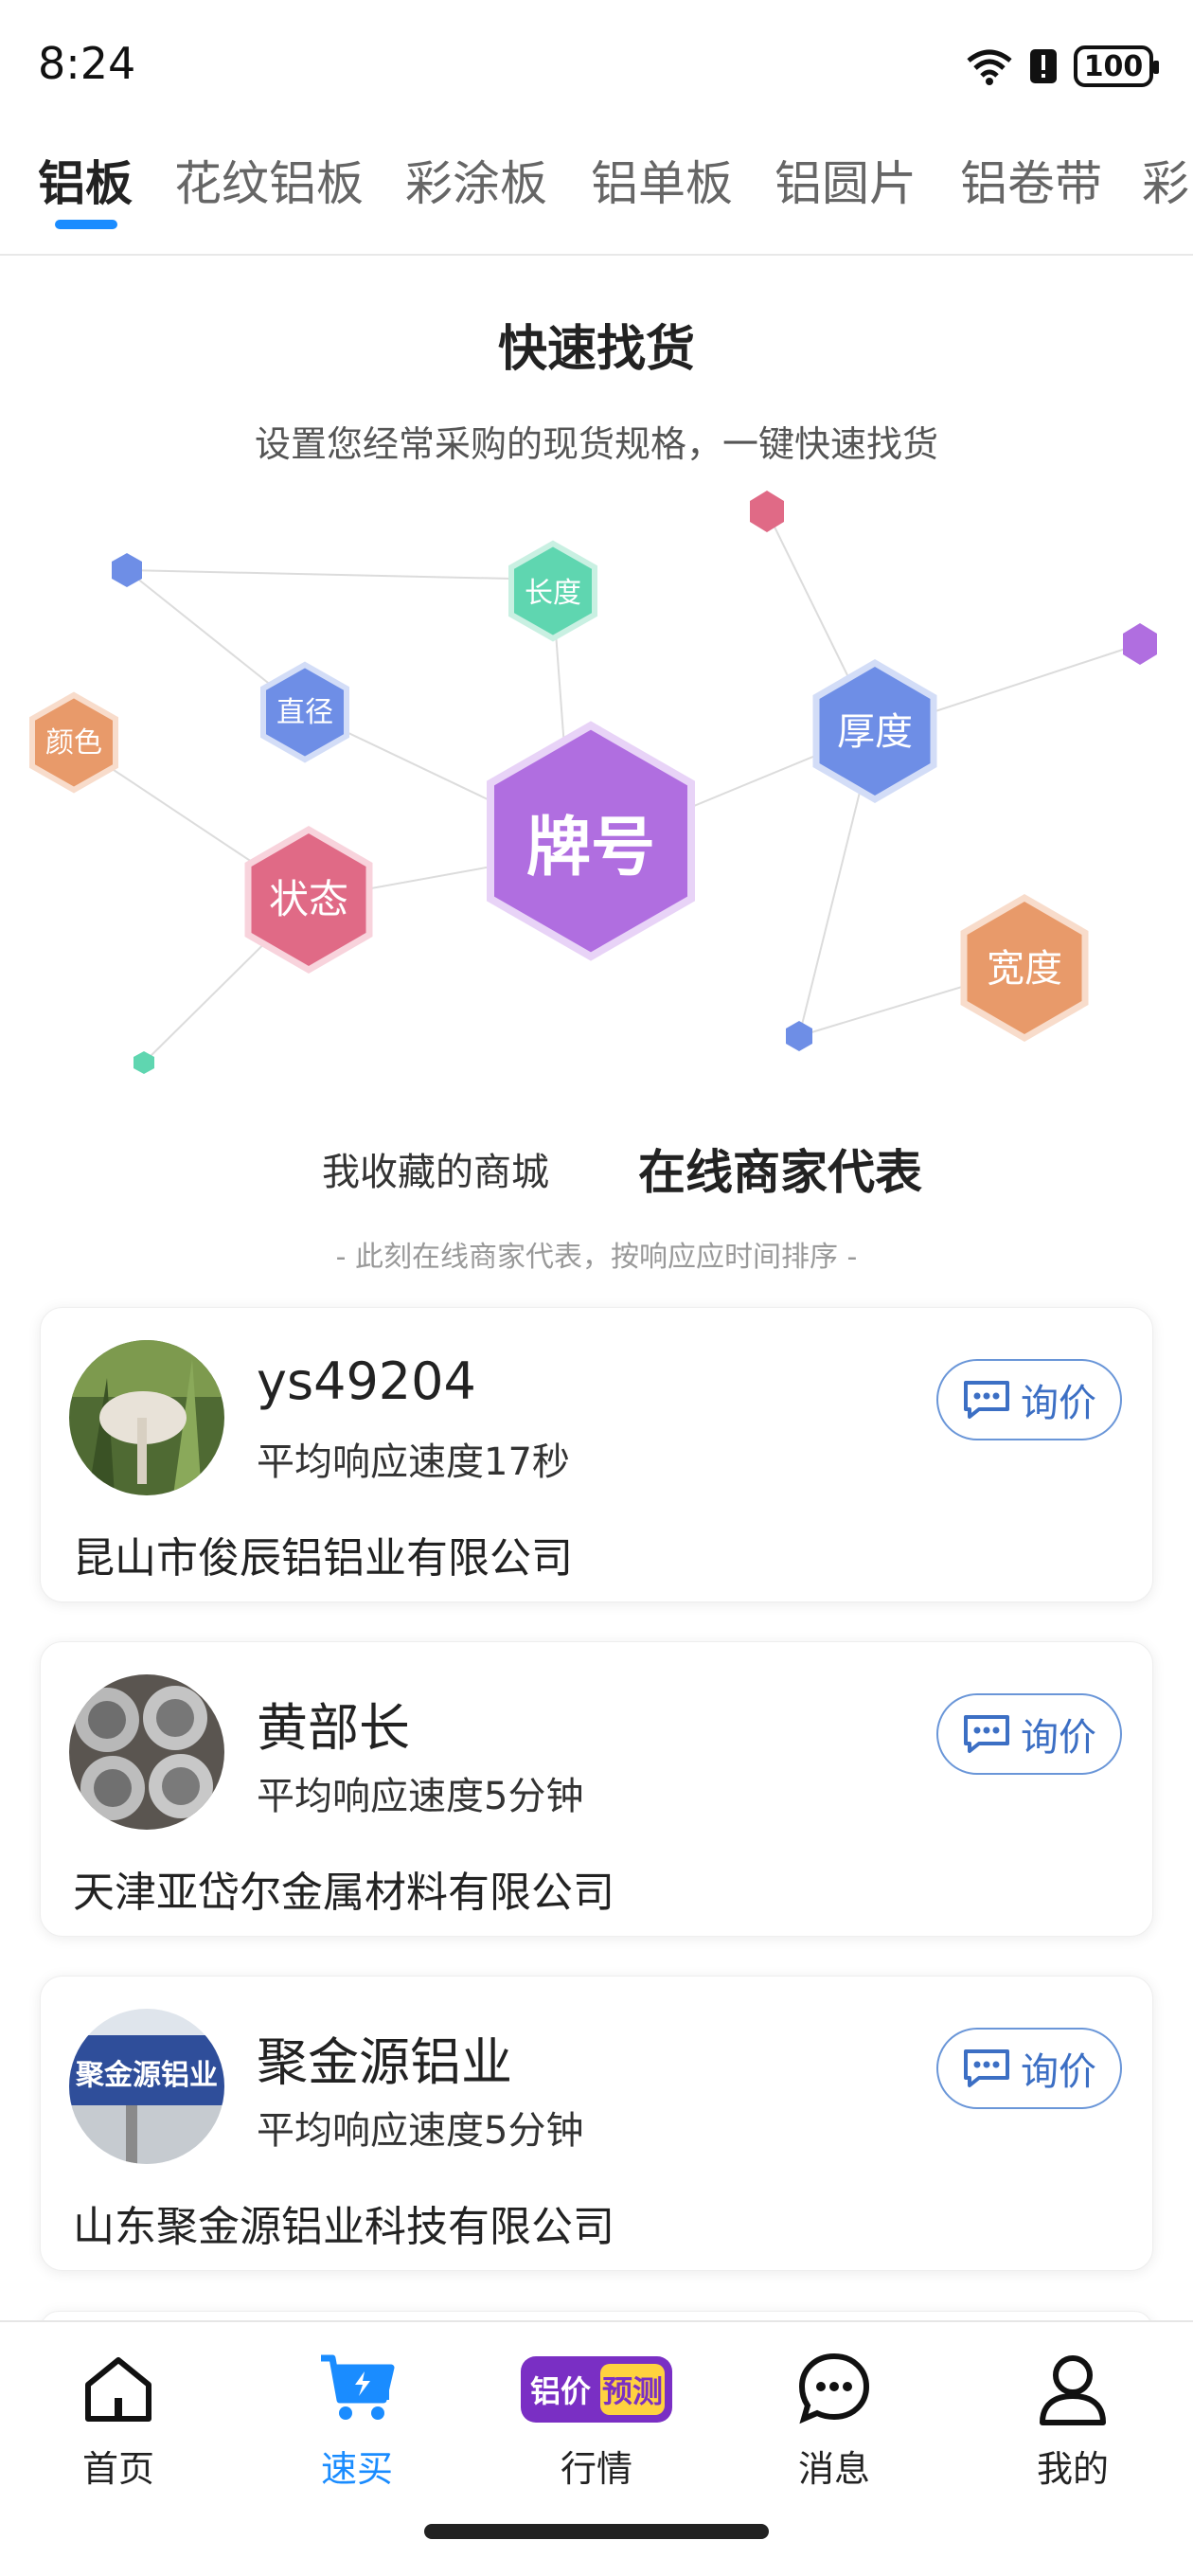 Image resolution: width=1193 pixels, height=2576 pixels. What do you see at coordinates (767, 511) in the screenshot?
I see `node-small-red` at bounding box center [767, 511].